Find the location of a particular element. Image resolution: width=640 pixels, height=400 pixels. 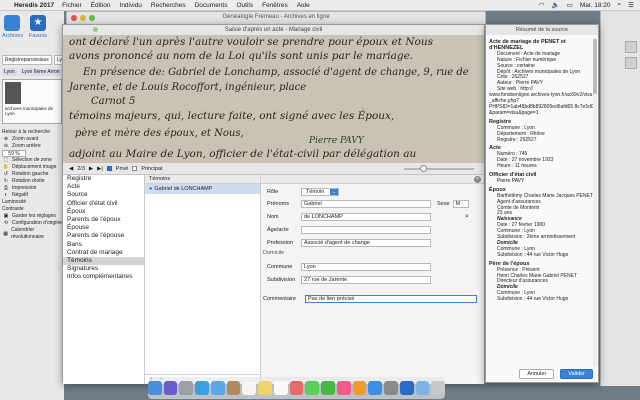

zoom-out-button: ⊖ Zoom arrière is located at coordinates (32, 146).